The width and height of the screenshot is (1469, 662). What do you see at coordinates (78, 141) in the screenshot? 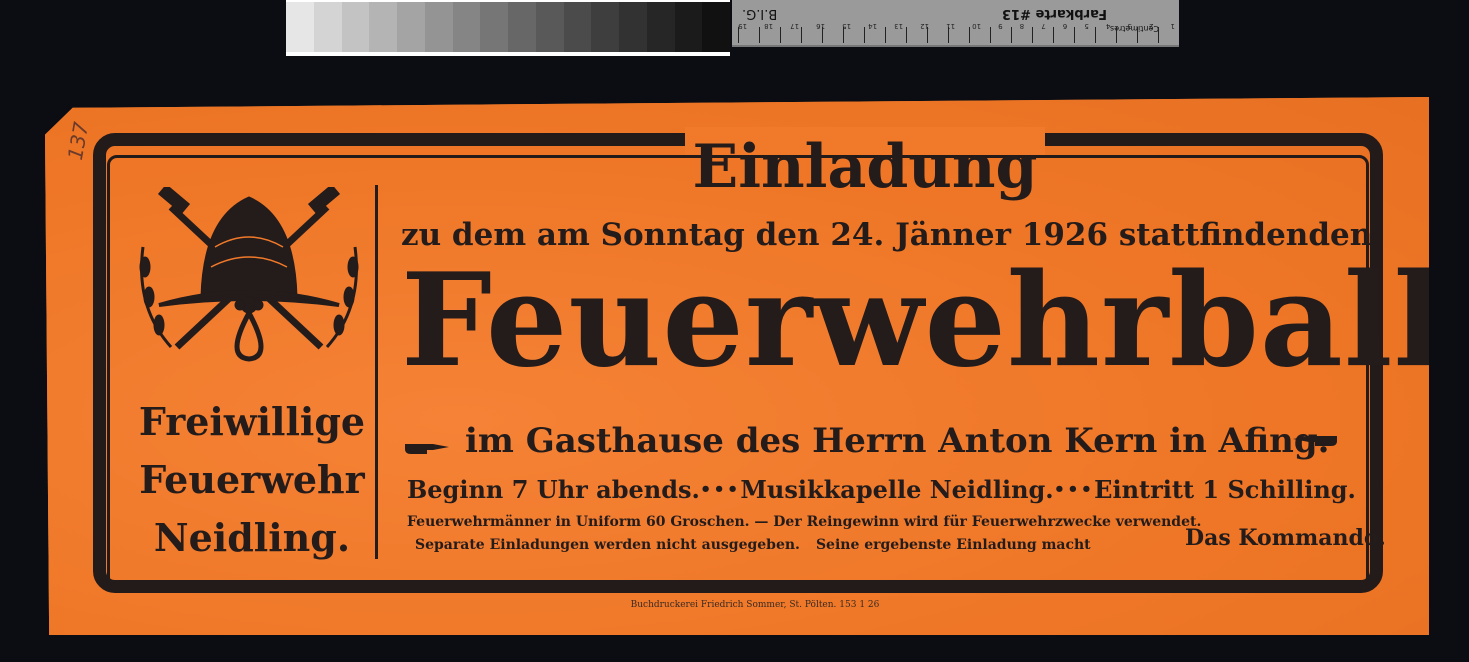
I see `inventory-mark: 137` at bounding box center [78, 141].